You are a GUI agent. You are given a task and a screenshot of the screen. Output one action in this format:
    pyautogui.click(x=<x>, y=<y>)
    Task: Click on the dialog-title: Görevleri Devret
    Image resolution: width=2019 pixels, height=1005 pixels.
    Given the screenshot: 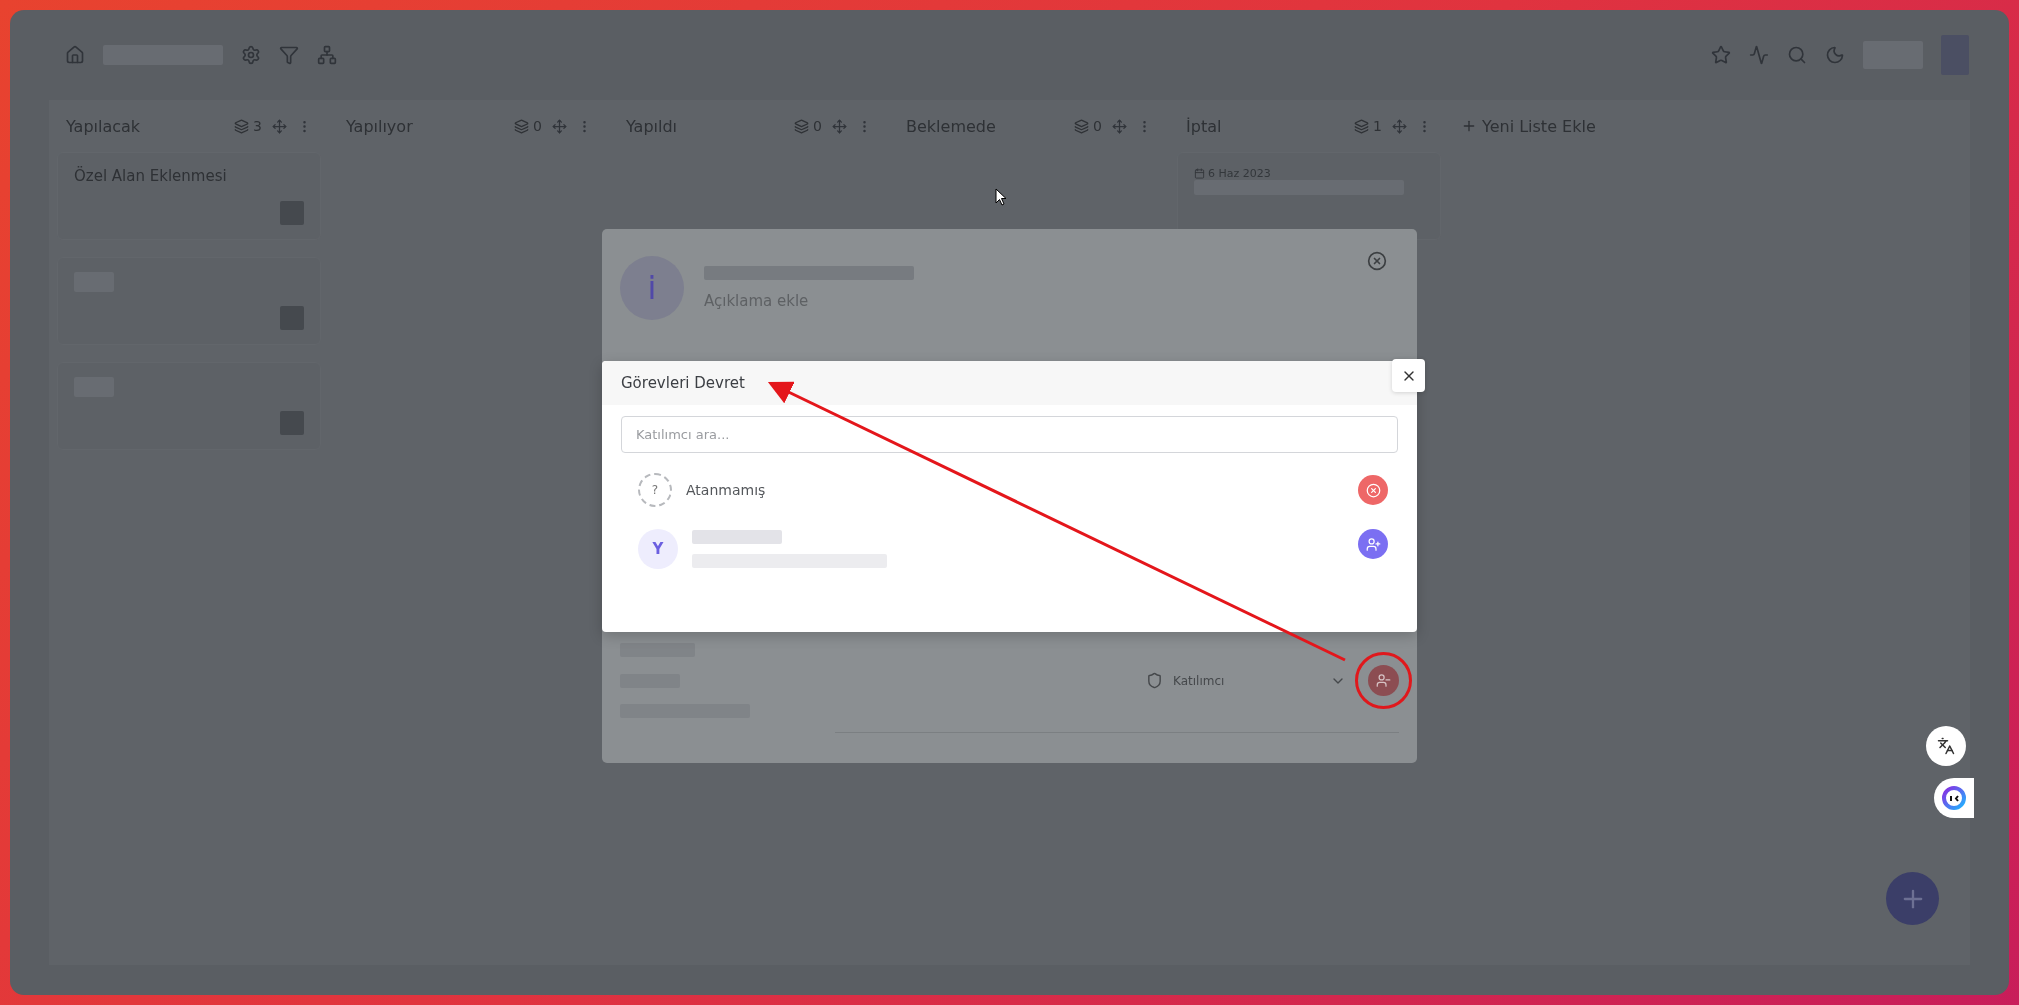 What is the action you would take?
    pyautogui.click(x=683, y=383)
    